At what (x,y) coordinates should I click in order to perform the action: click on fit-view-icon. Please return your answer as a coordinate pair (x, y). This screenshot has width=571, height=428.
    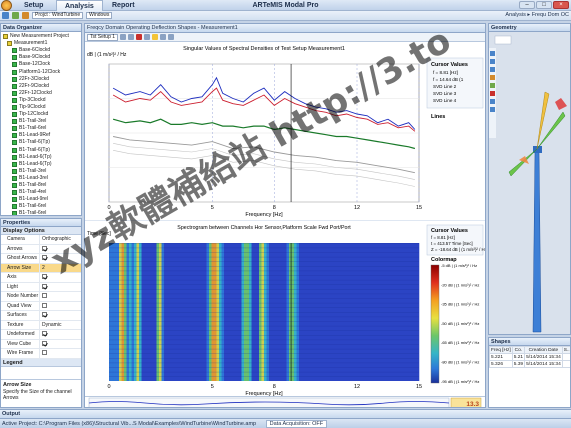
    Looking at the image, I should click on (492, 101).